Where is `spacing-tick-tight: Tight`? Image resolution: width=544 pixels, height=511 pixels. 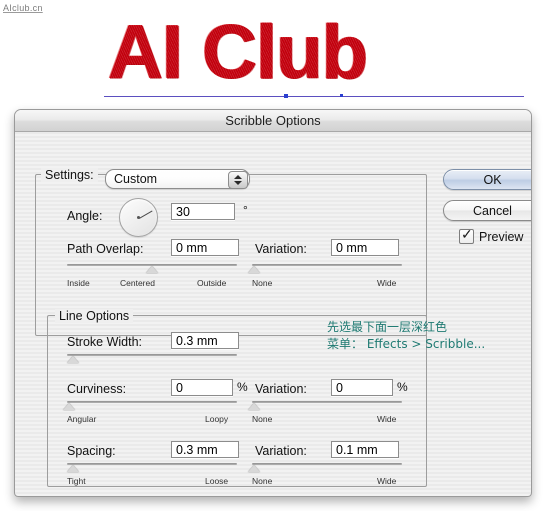 spacing-tick-tight: Tight is located at coordinates (76, 481).